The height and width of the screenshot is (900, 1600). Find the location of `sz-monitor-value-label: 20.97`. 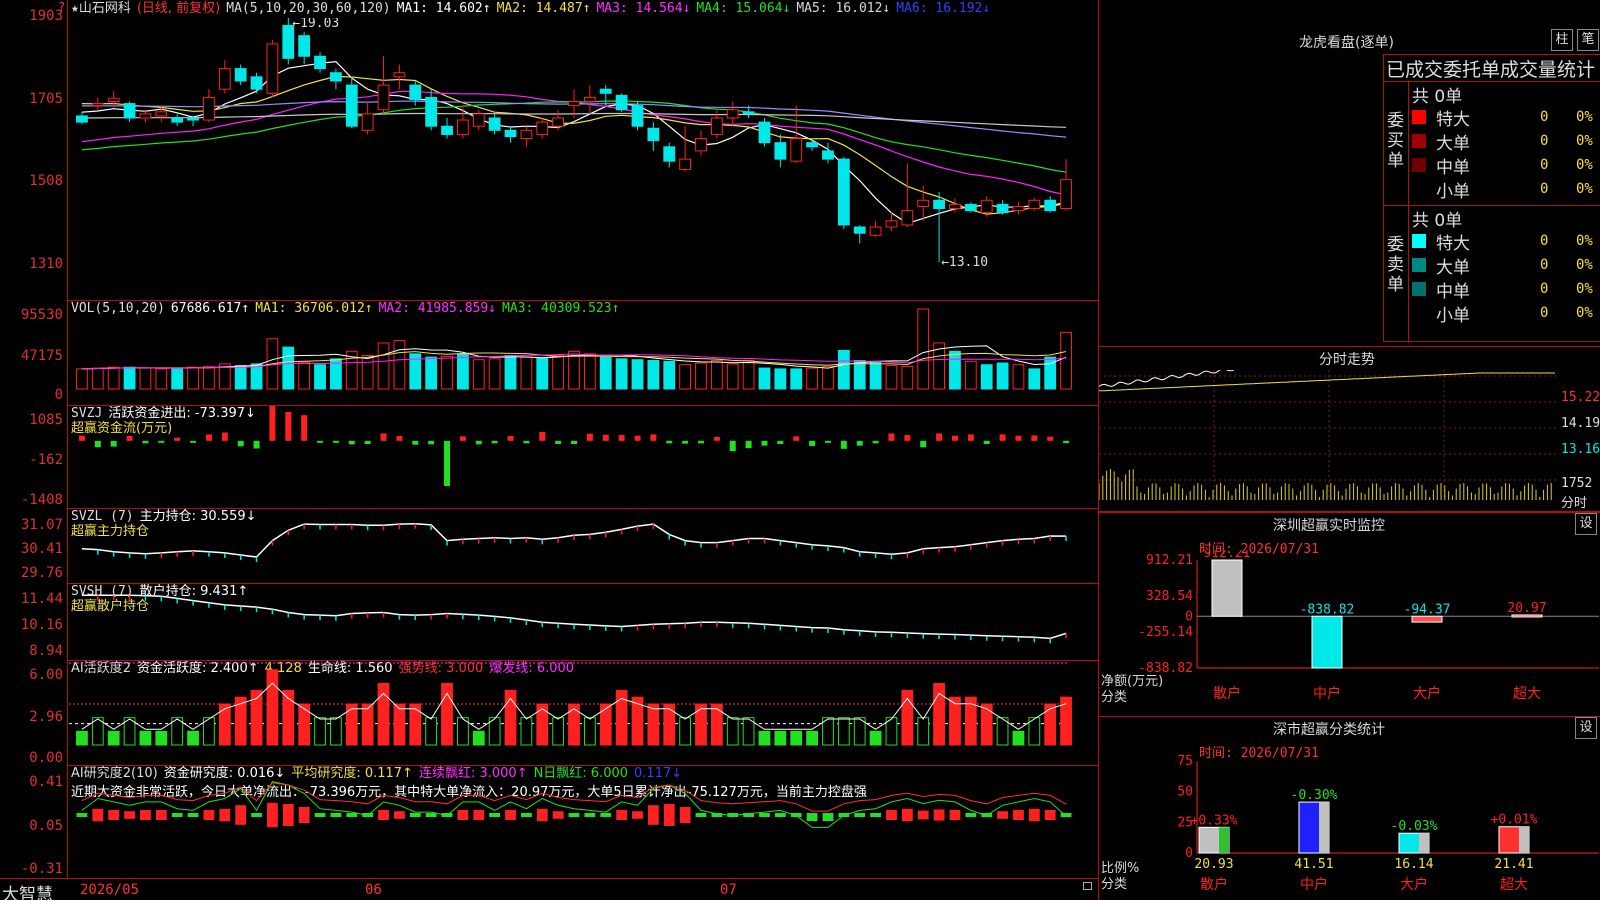

sz-monitor-value-label: 20.97 is located at coordinates (1526, 608).